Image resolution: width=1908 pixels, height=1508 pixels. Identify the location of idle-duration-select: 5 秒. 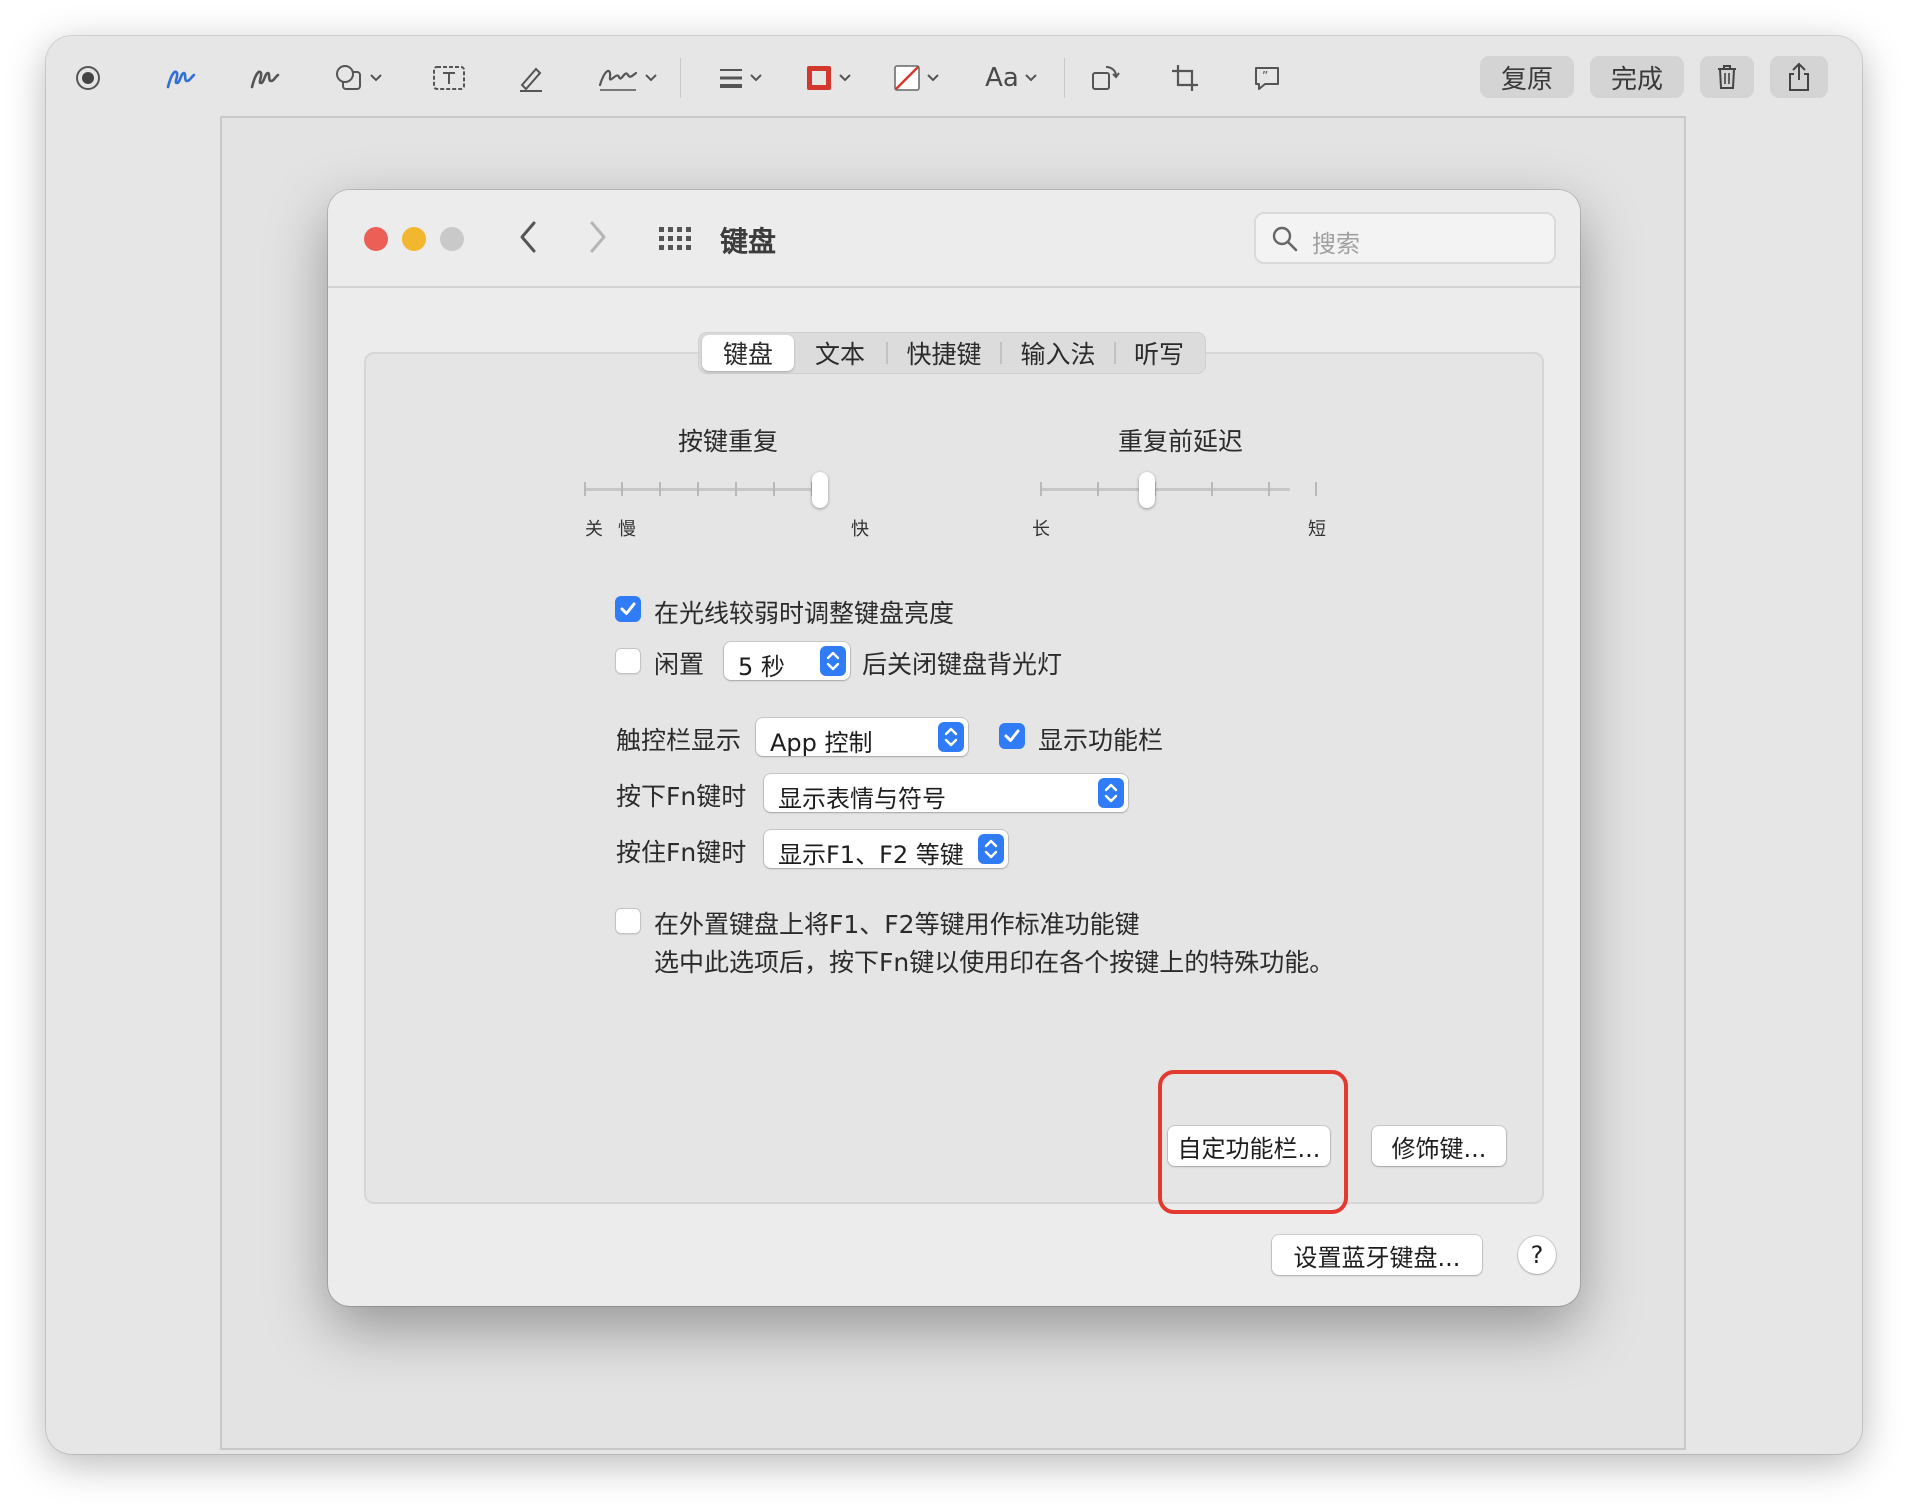
(787, 661).